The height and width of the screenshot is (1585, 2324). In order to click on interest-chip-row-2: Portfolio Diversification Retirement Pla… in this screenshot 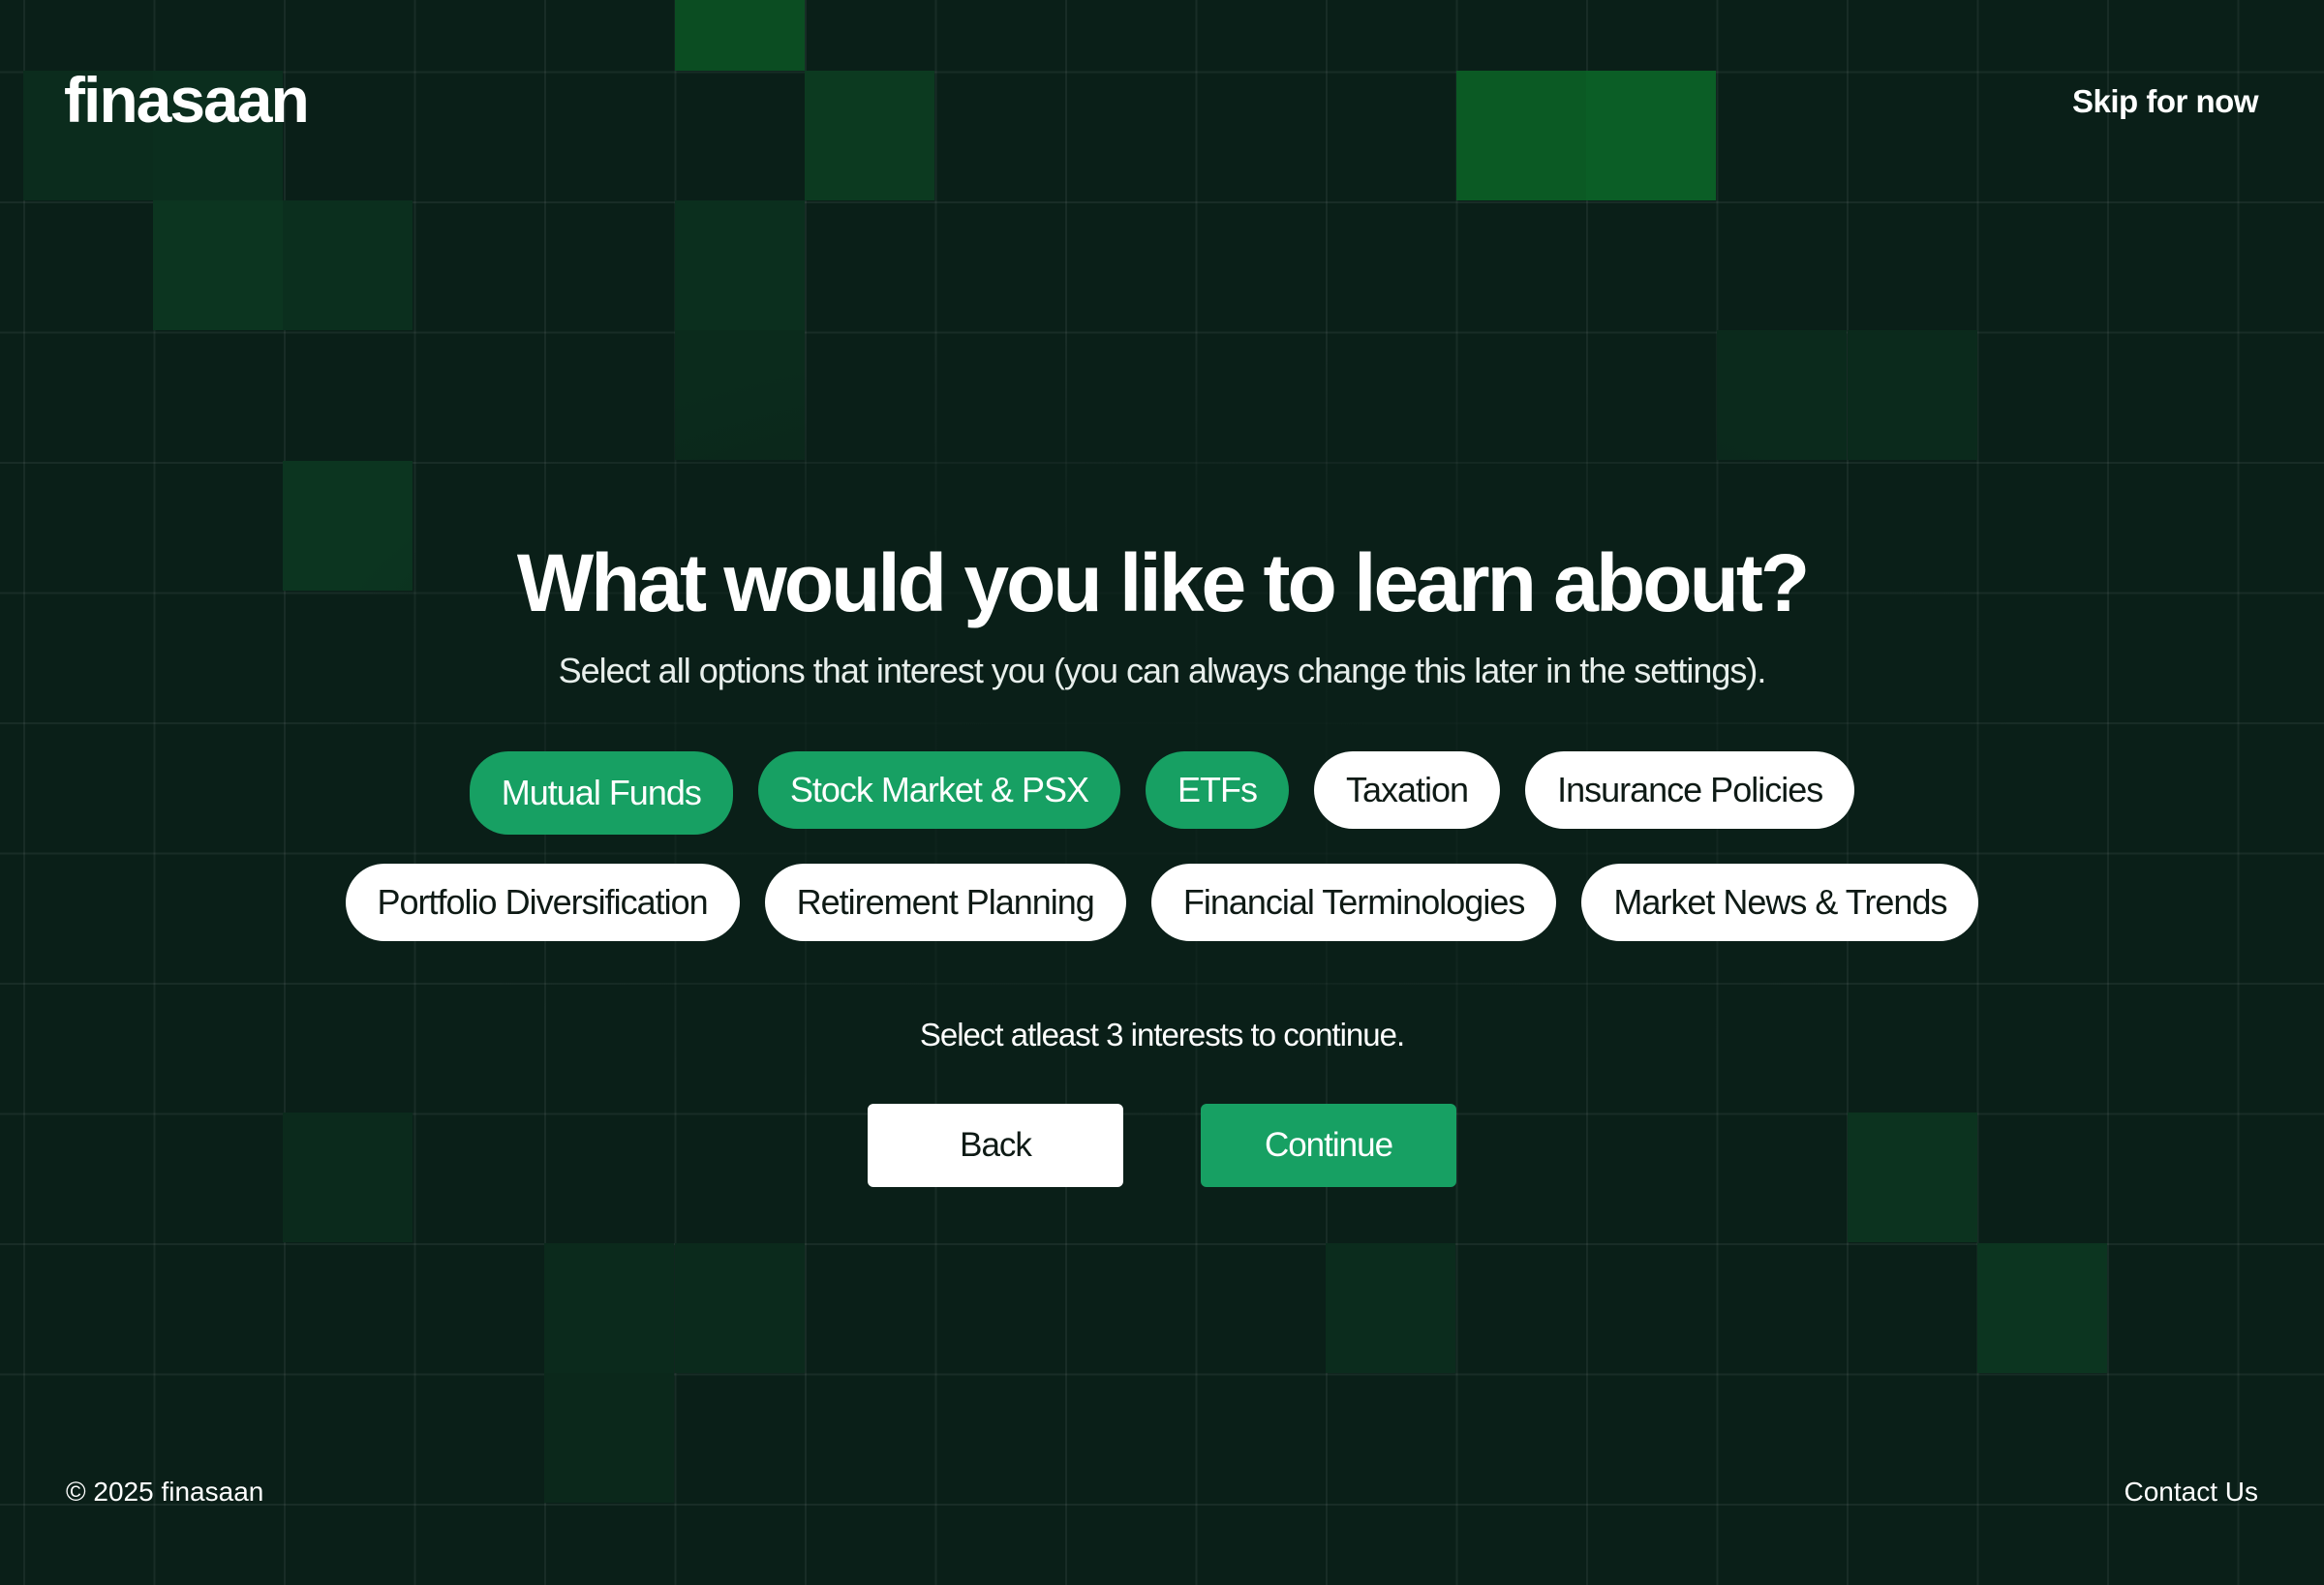, I will do `click(1162, 903)`.